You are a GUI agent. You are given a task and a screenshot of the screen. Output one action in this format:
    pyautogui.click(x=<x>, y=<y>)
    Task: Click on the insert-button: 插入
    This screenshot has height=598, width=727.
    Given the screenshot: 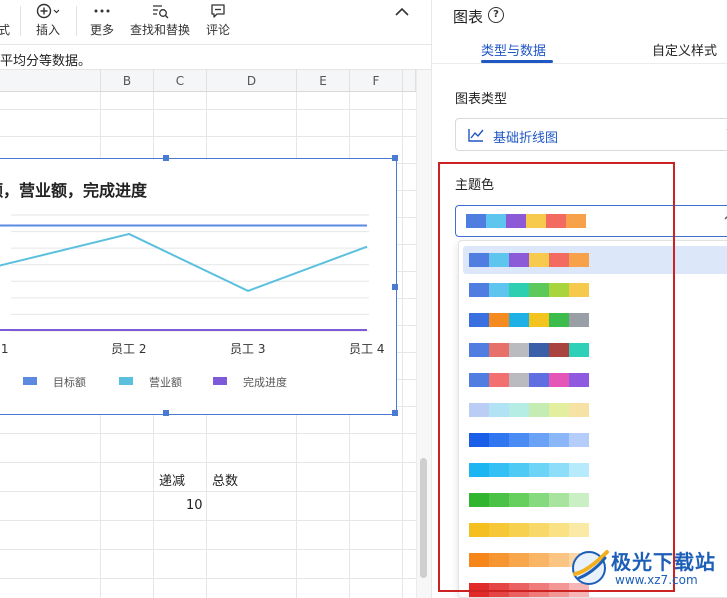 What is the action you would take?
    pyautogui.click(x=48, y=20)
    